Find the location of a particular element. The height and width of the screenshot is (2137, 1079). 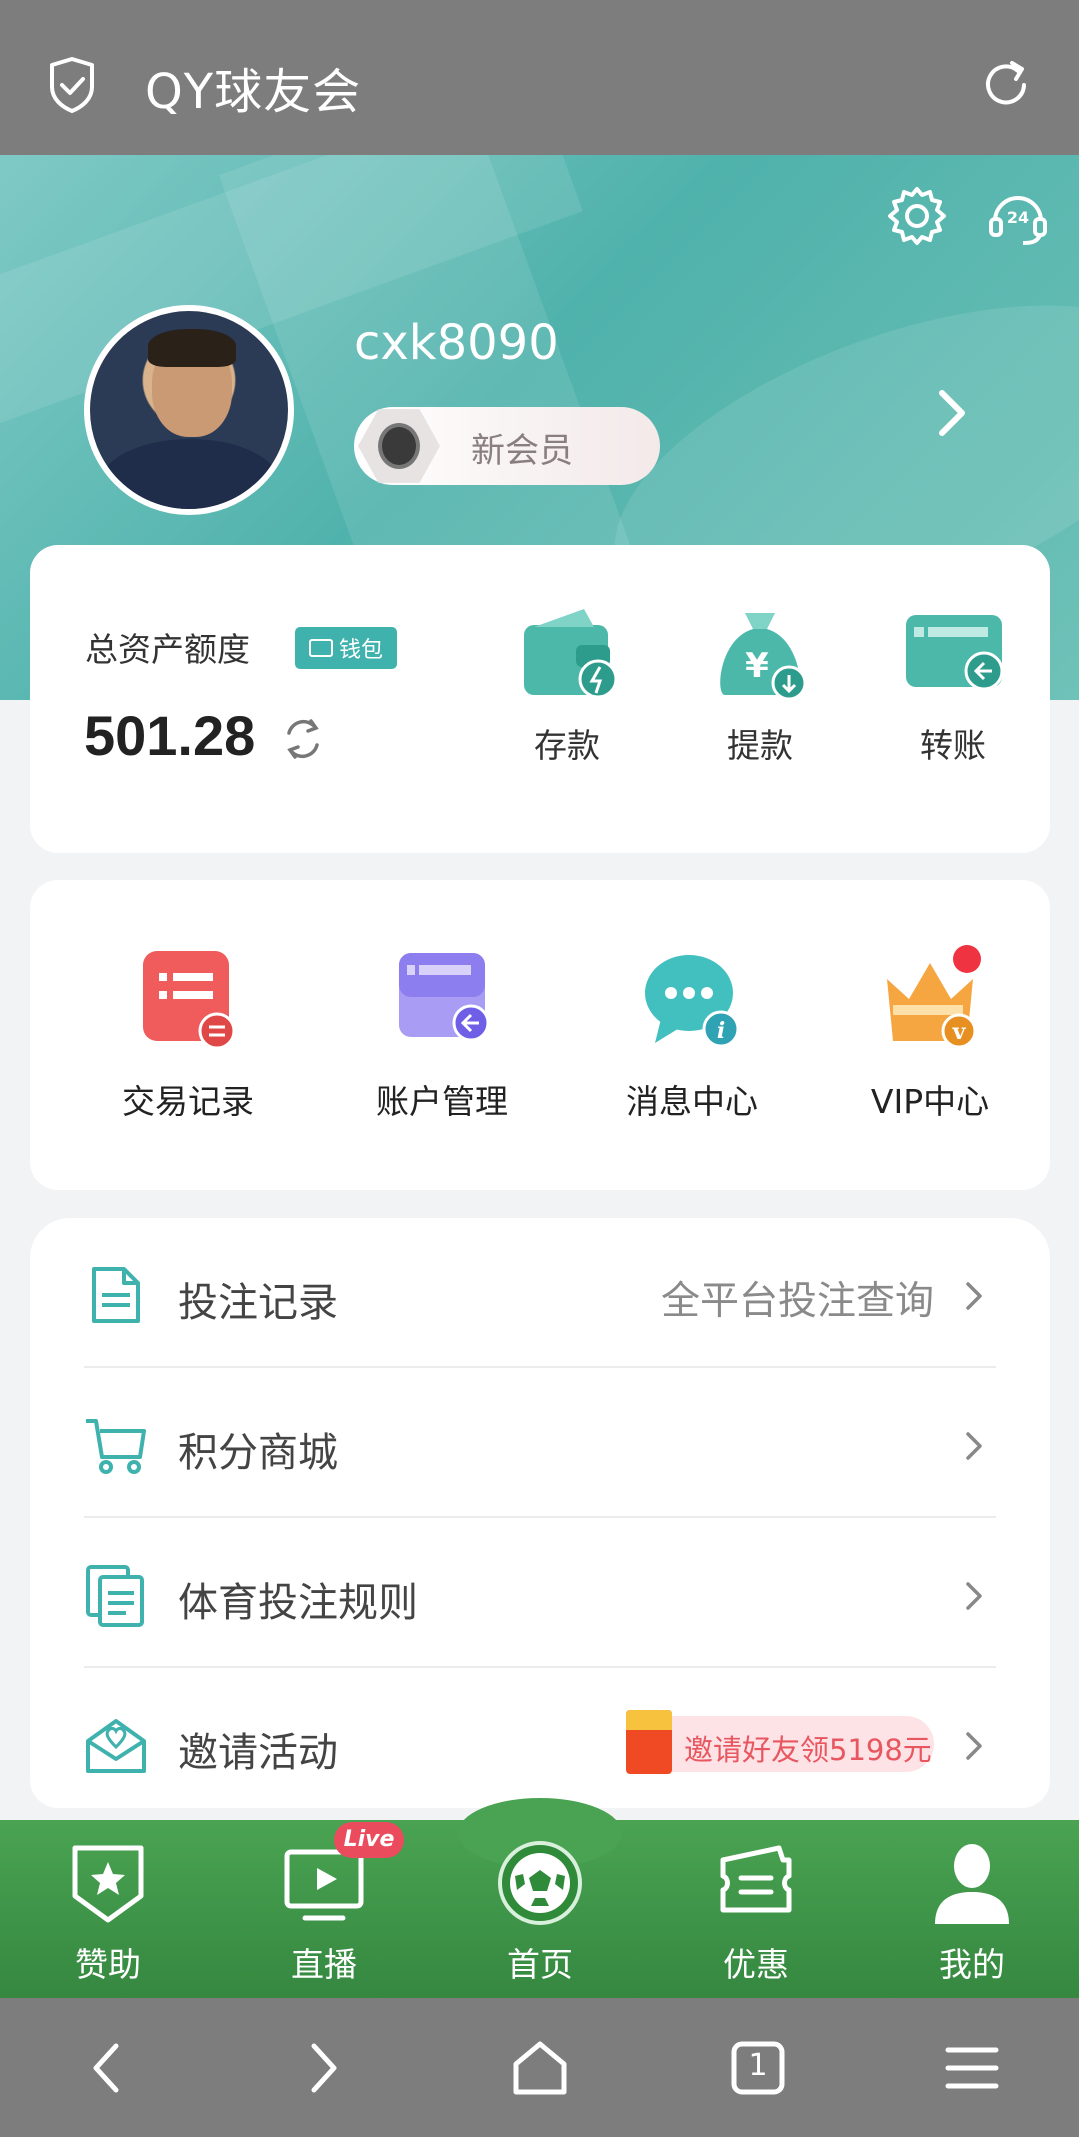

deposit-button: 存款 is located at coordinates (567, 686).